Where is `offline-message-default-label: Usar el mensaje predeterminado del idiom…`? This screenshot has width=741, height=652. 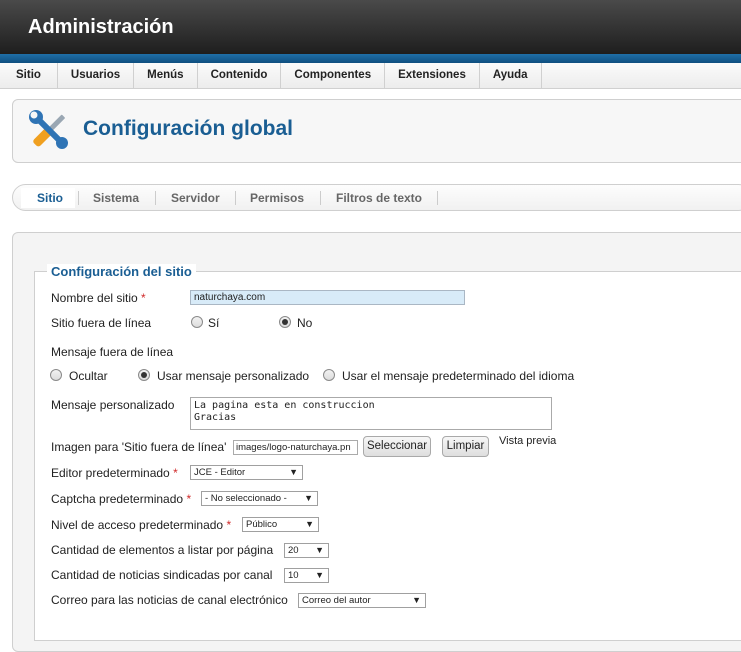
offline-message-default-label: Usar el mensaje predeterminado del idiom… is located at coordinates (458, 376).